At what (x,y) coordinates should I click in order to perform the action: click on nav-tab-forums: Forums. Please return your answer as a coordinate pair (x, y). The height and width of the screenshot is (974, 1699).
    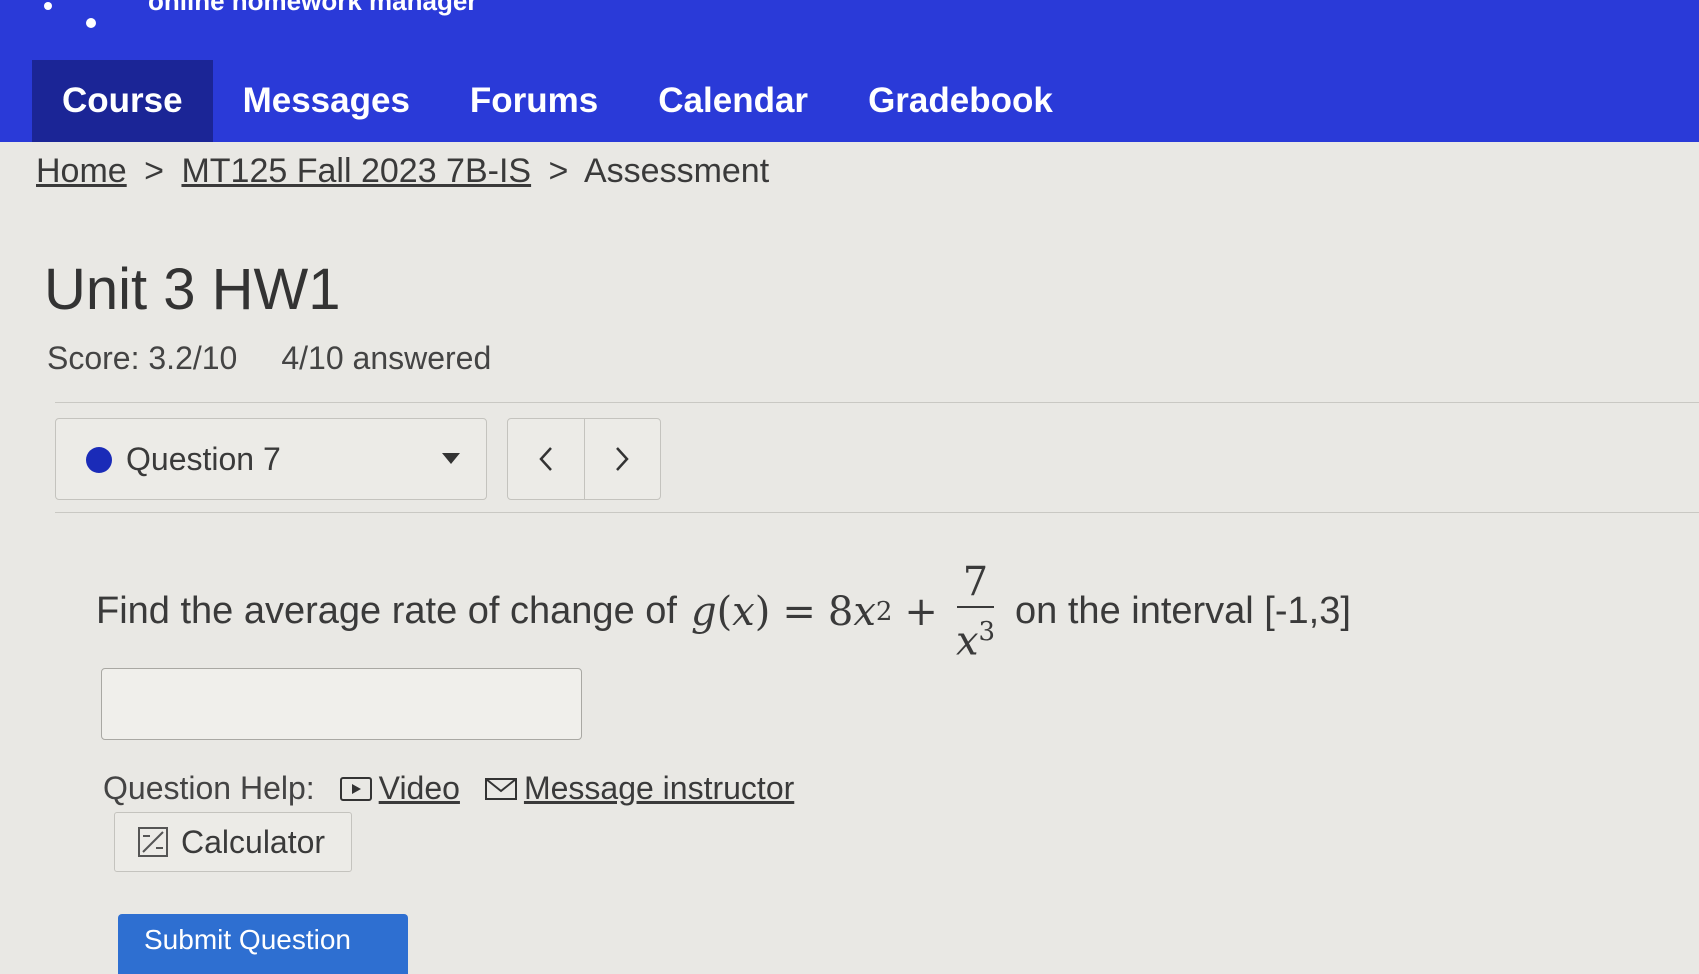
    Looking at the image, I should click on (534, 101).